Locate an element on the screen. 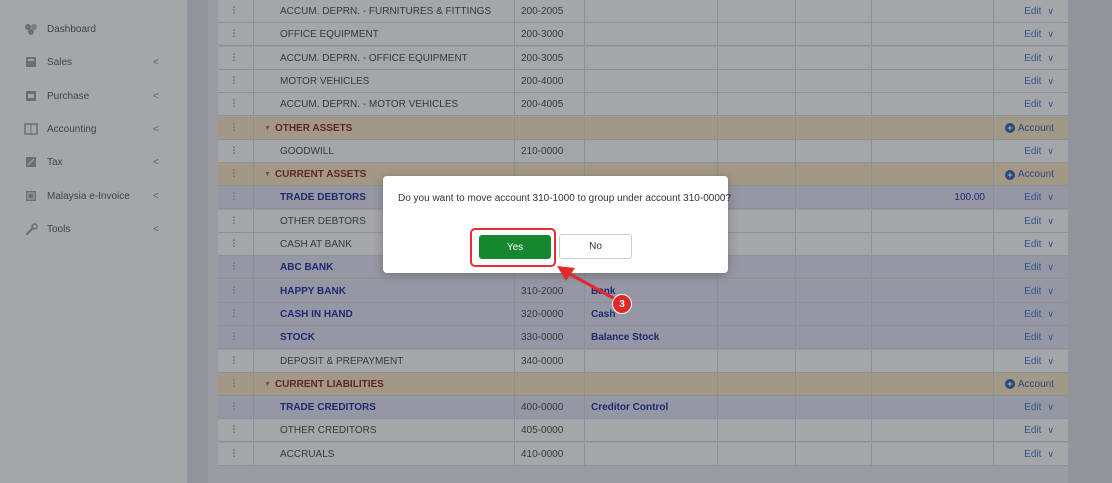 Image resolution: width=1112 pixels, height=483 pixels. step-badge: 3 is located at coordinates (622, 304).